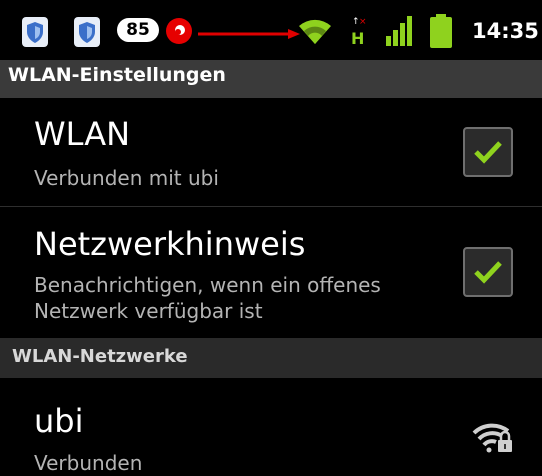  Describe the element at coordinates (505, 31) in the screenshot. I see `status-bar-clock: 14:35` at that location.